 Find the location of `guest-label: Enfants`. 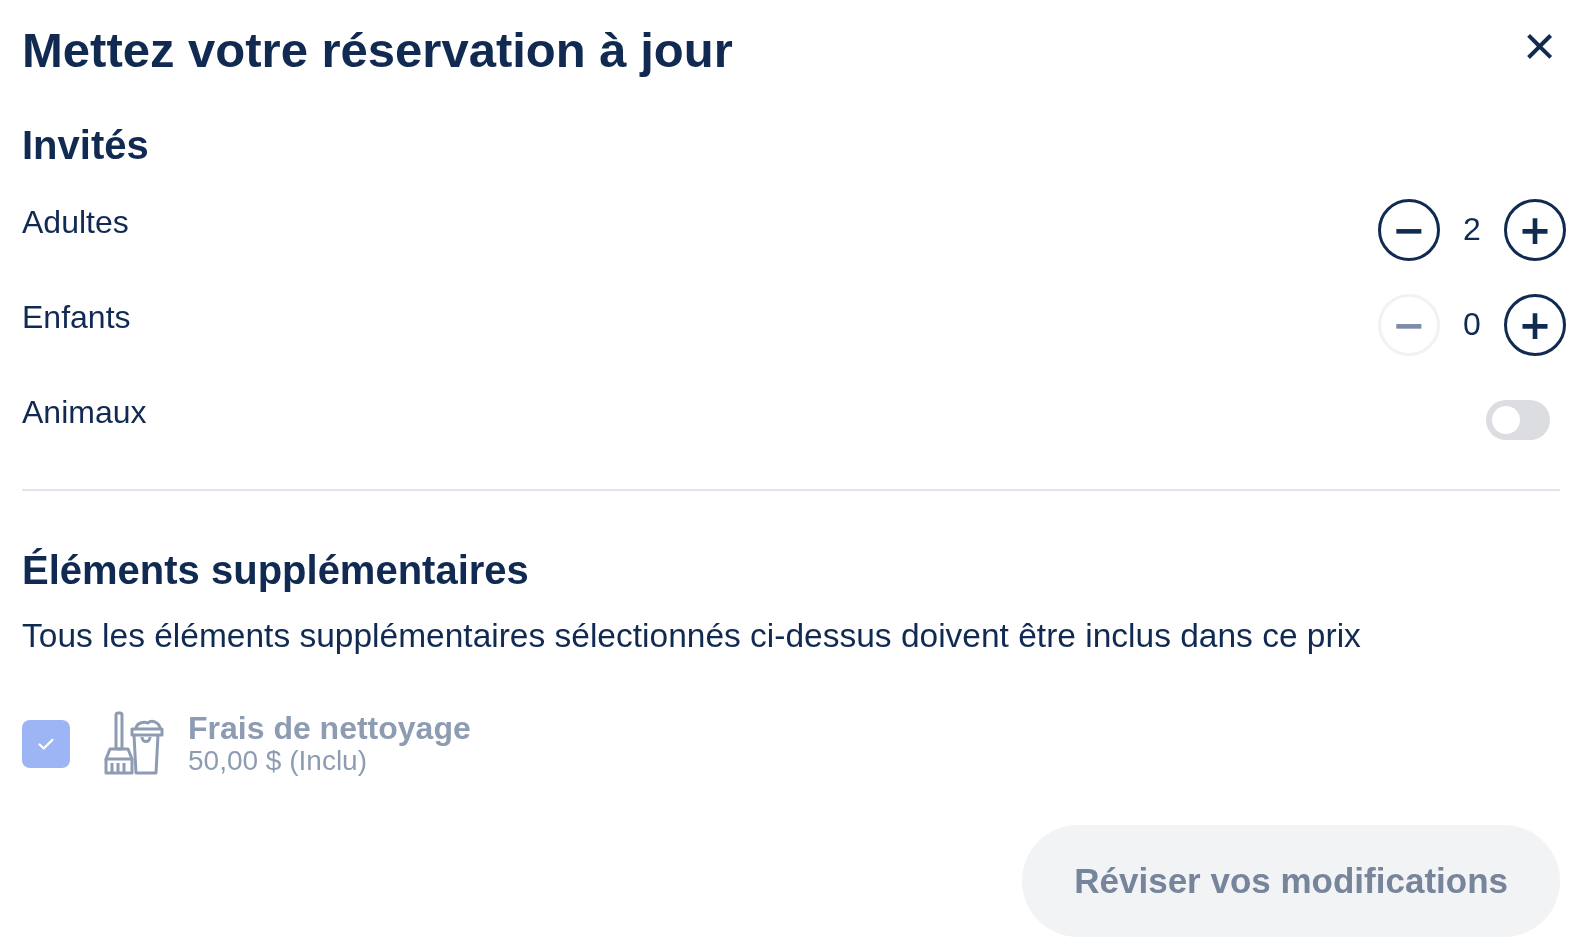

guest-label: Enfants is located at coordinates (76, 317).